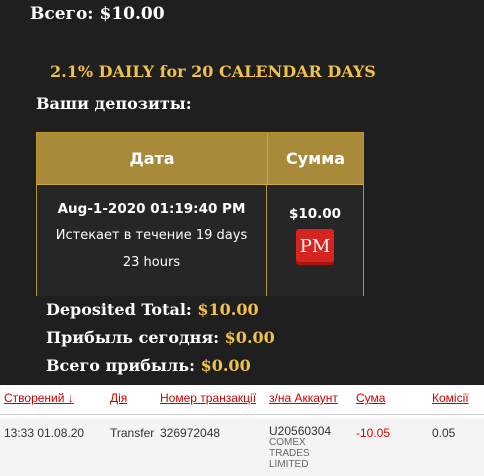 This screenshot has width=484, height=476. Describe the element at coordinates (97, 14) in the screenshot. I see `balance-total: Всего: $10.00` at that location.